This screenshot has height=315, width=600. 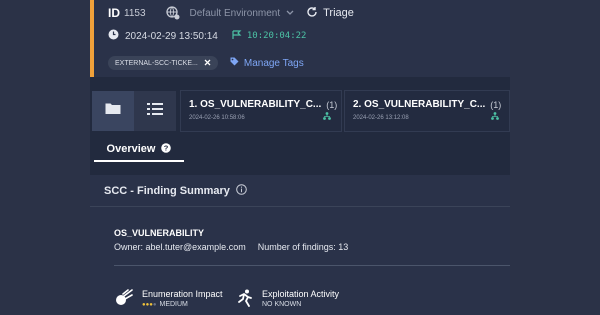 I want to click on help-icon: ?, so click(x=166, y=149).